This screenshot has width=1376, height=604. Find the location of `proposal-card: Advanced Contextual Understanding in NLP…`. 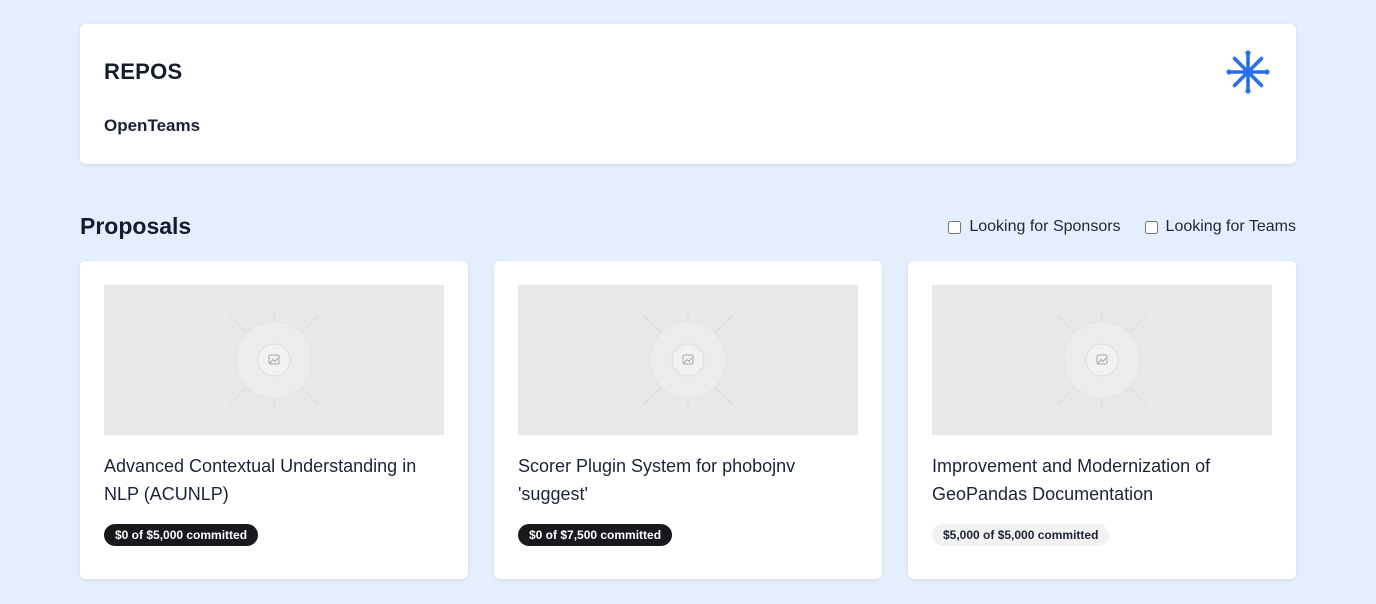

proposal-card: Advanced Contextual Understanding in NLP… is located at coordinates (274, 420).